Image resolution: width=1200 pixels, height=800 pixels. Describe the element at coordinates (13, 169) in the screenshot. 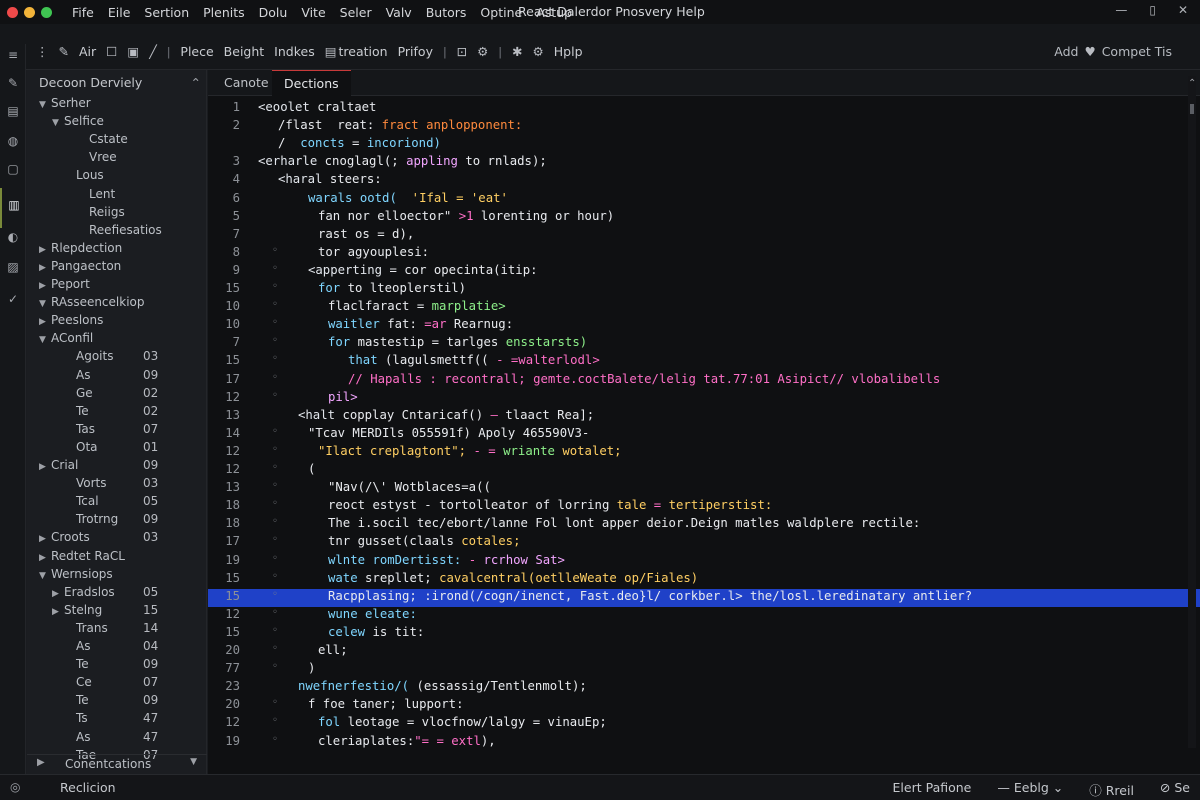

I see `chat-icon: ▢` at that location.